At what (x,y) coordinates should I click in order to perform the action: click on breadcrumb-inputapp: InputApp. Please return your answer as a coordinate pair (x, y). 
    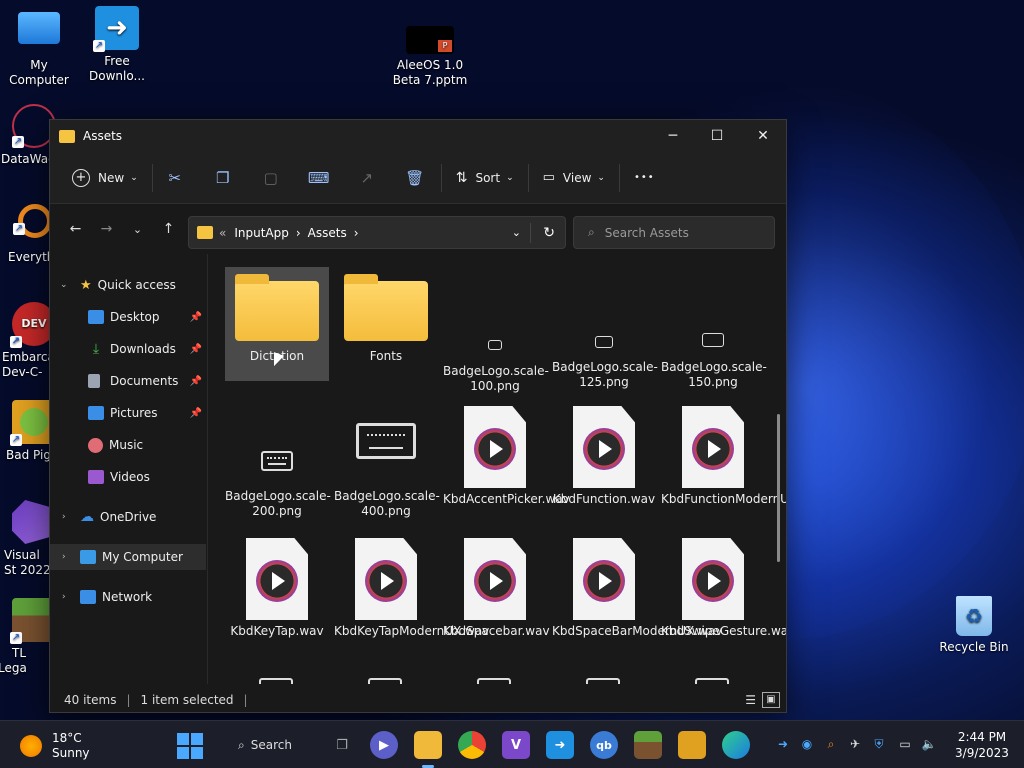
    Looking at the image, I should click on (261, 233).